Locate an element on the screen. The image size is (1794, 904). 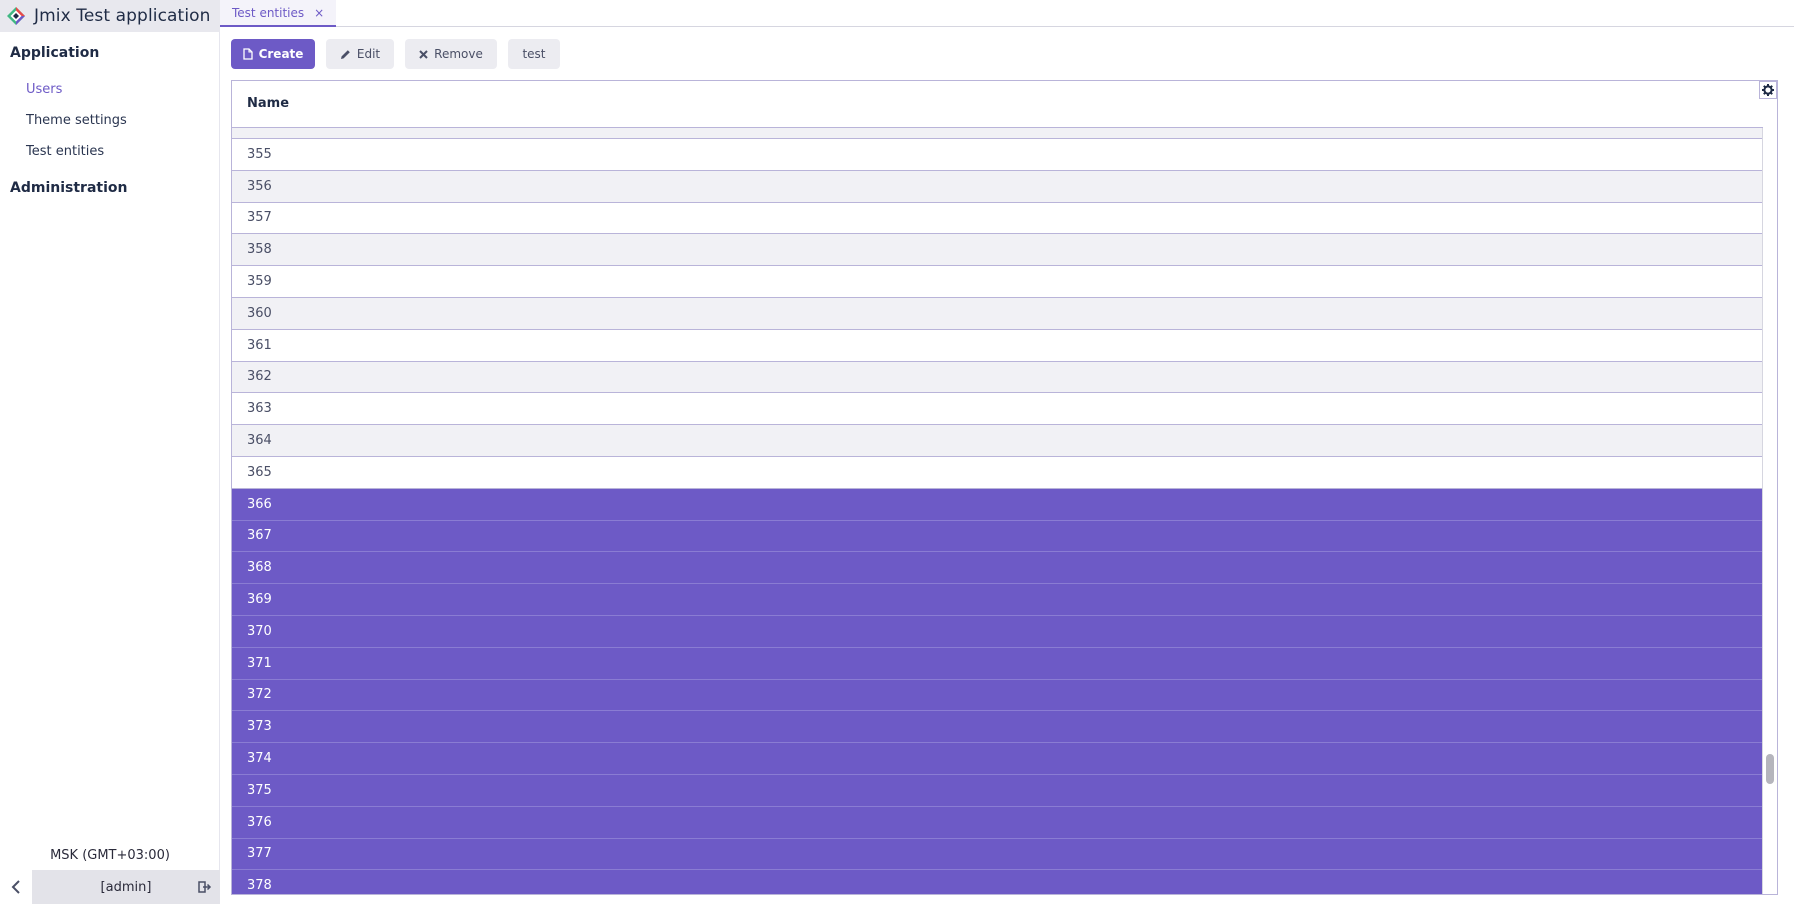
cell-name: 365 is located at coordinates (259, 472).